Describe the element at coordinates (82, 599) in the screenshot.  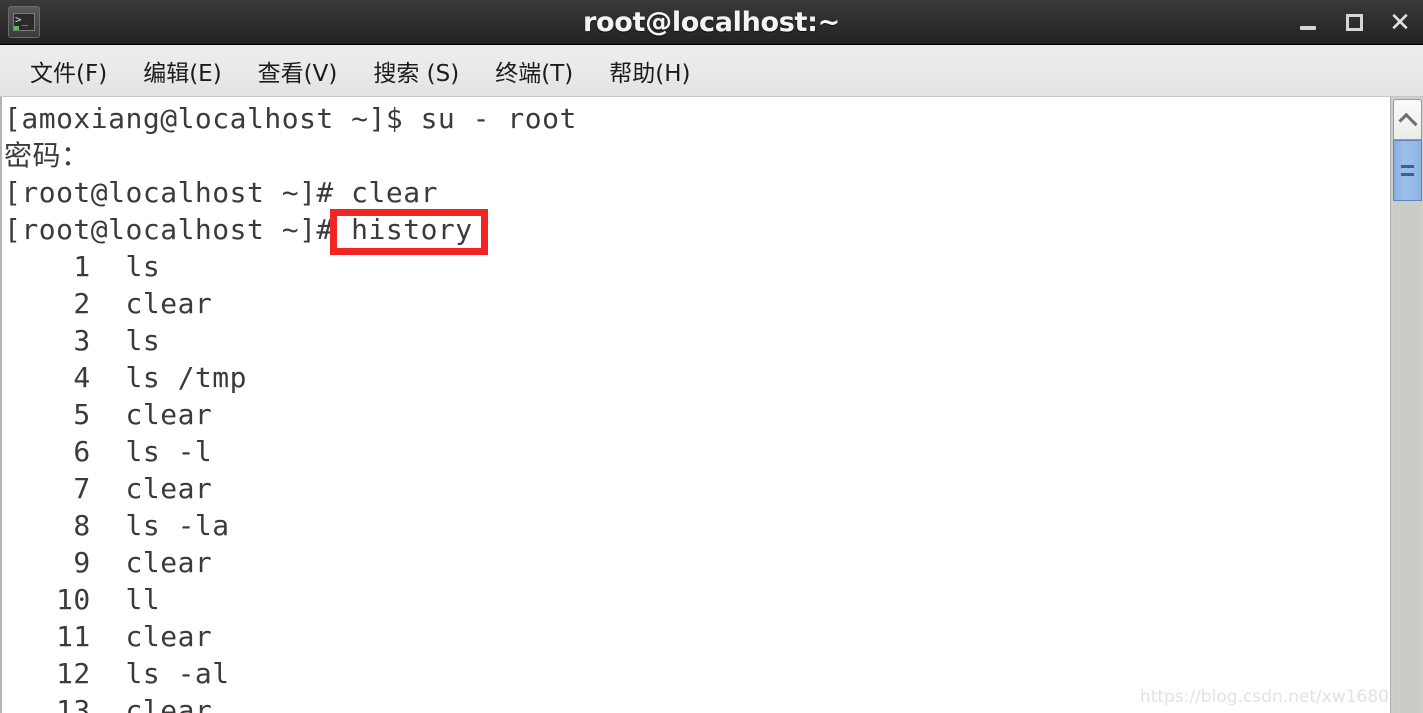
I see `terminal-line: 10 ll` at that location.